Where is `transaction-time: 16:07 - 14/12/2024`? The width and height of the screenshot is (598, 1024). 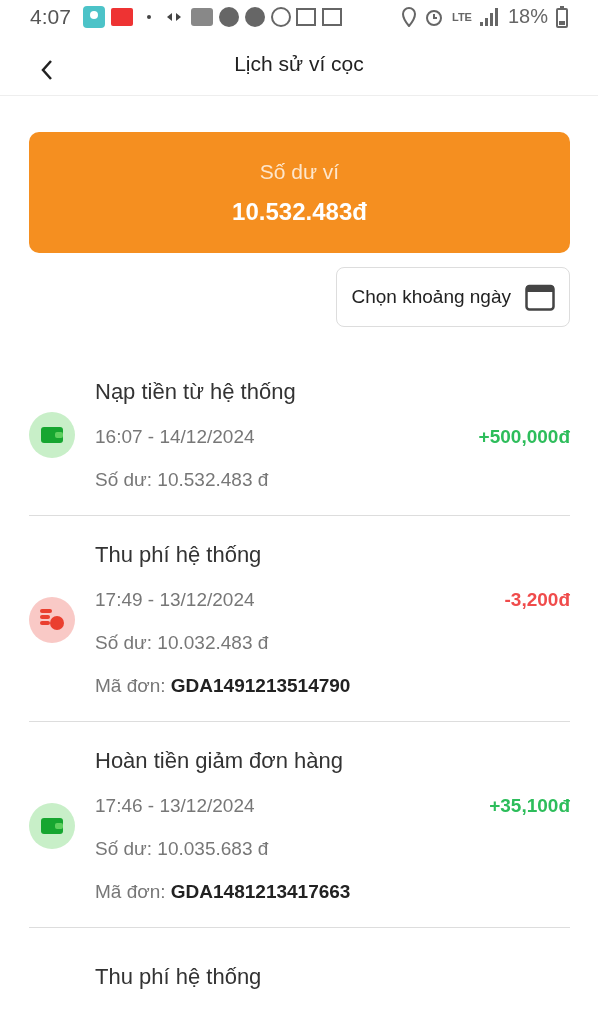 transaction-time: 16:07 - 14/12/2024 is located at coordinates (175, 437).